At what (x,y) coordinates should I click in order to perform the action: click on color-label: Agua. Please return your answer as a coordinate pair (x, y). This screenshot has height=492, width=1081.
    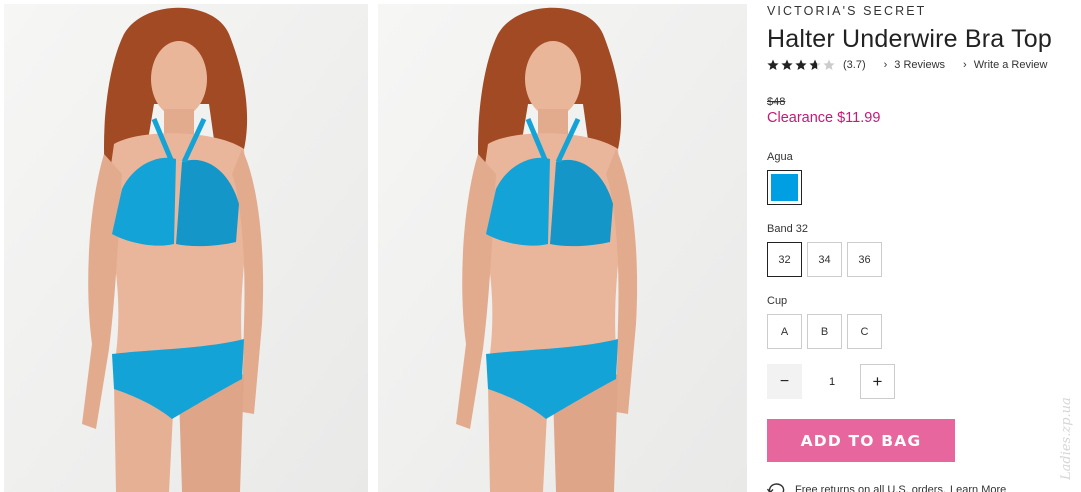
    Looking at the image, I should click on (780, 157).